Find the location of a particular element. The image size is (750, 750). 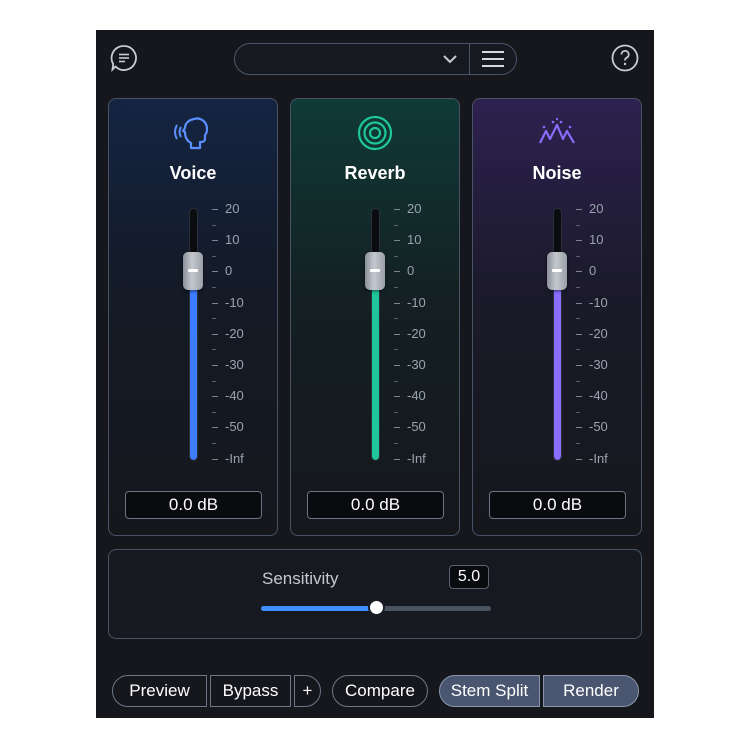

noise-fader-handle is located at coordinates (557, 271).